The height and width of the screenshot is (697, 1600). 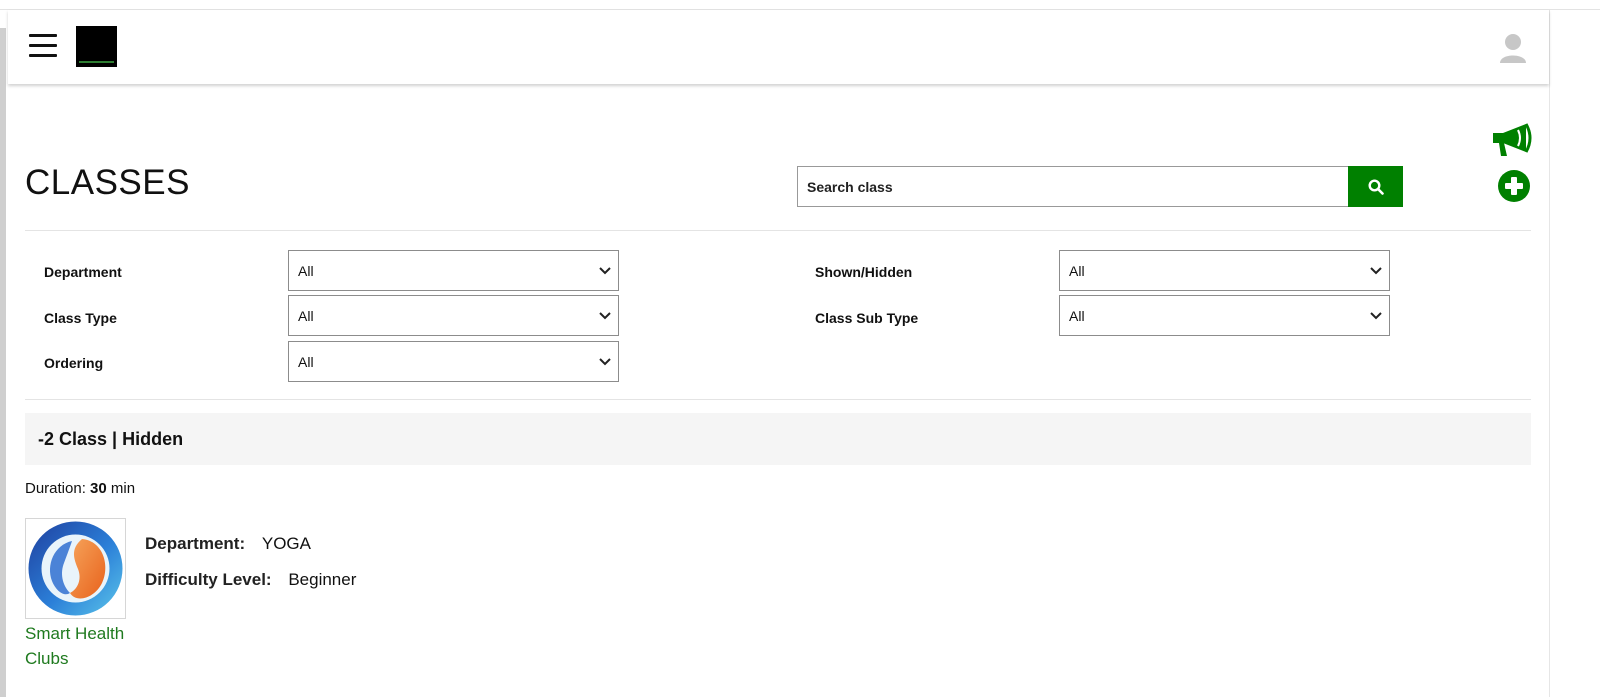 I want to click on search-bar, so click(x=1100, y=186).